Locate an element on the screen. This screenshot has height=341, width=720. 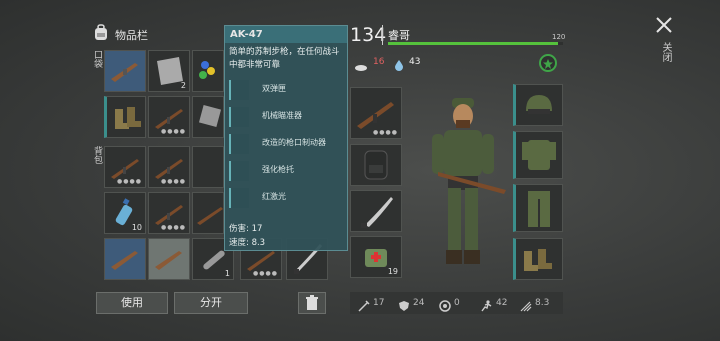
attack-speed-stat: 8.3 is located at coordinates (542, 303).